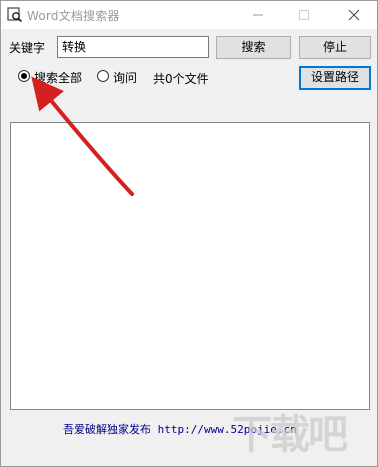  What do you see at coordinates (58, 77) in the screenshot?
I see `radio-search-all-label: 搜索全部` at bounding box center [58, 77].